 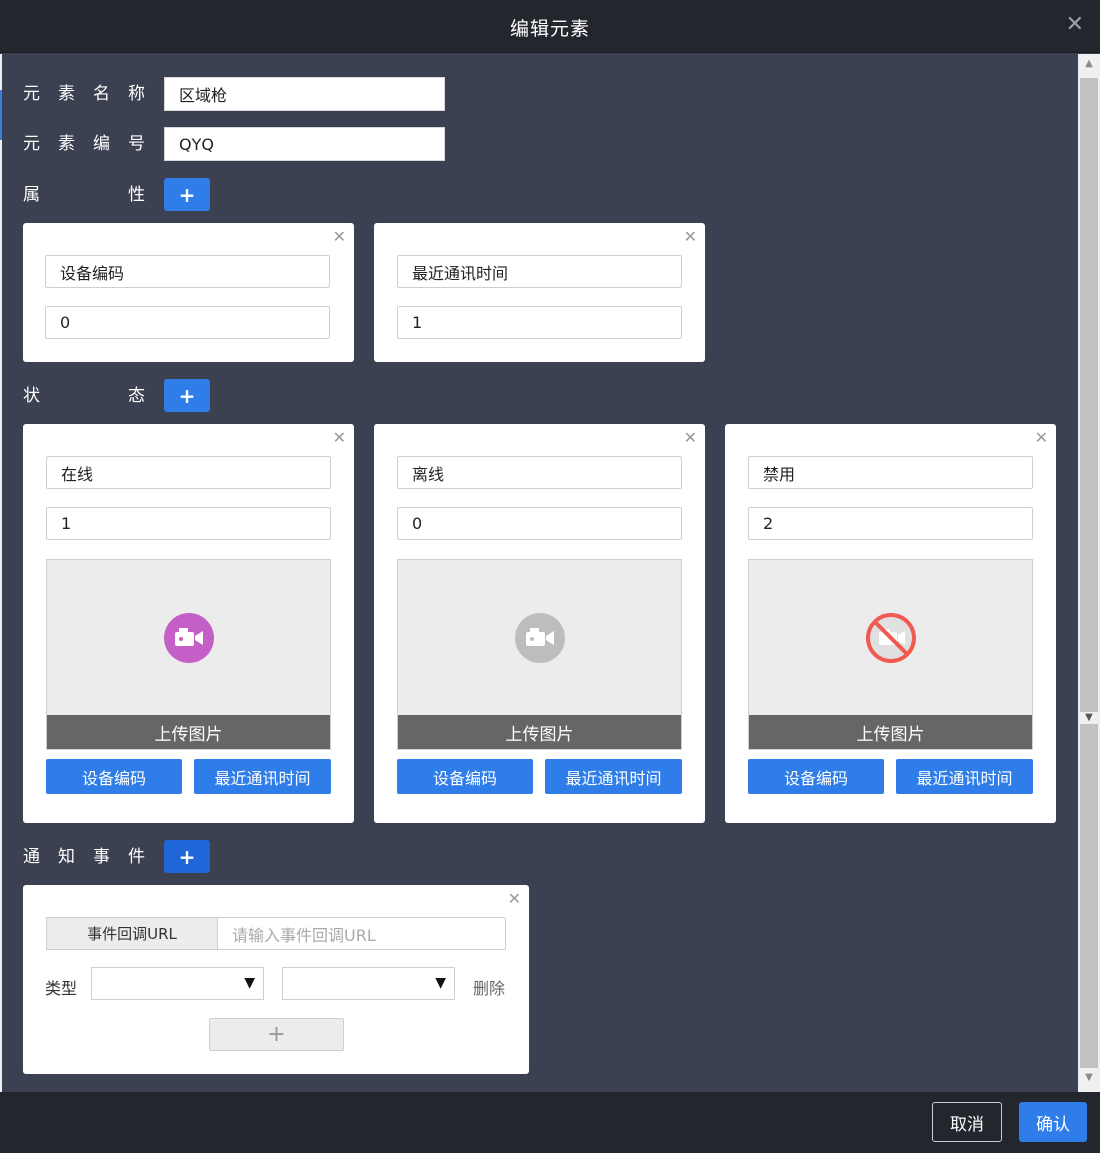 I want to click on add-condition-button: +, so click(x=276, y=1034).